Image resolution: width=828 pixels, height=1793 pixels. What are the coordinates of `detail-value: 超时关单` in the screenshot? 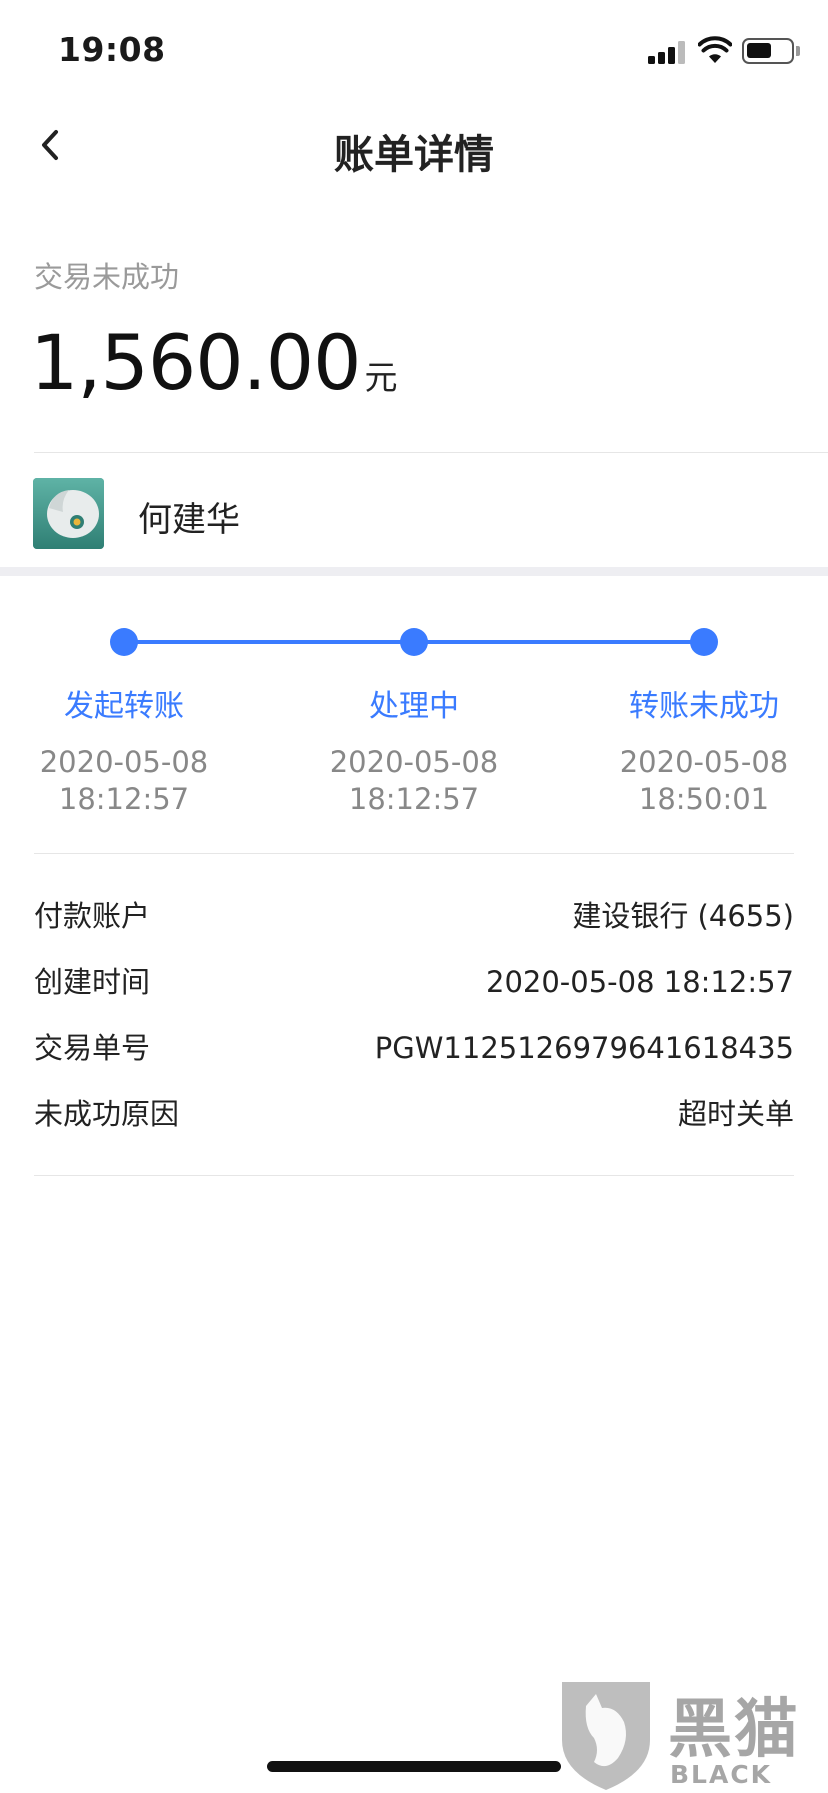 It's located at (735, 1114).